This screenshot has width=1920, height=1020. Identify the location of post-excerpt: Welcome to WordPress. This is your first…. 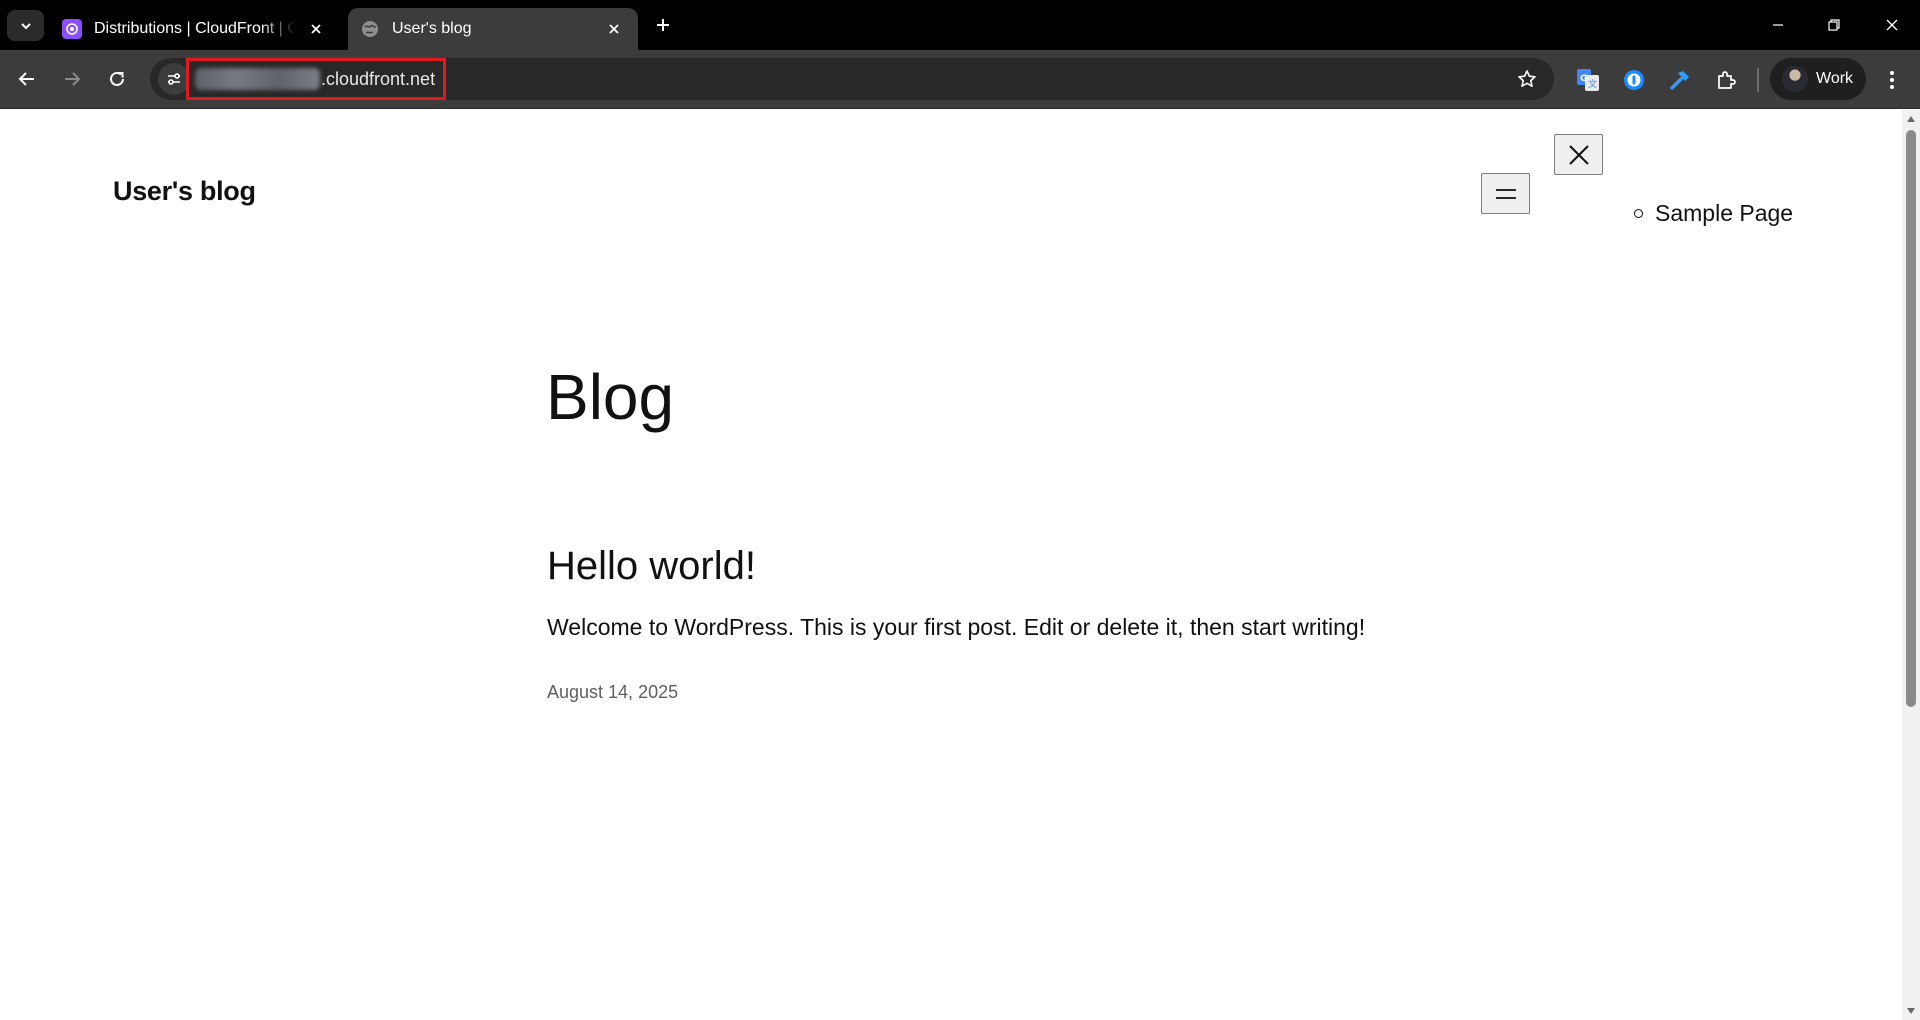
(956, 627).